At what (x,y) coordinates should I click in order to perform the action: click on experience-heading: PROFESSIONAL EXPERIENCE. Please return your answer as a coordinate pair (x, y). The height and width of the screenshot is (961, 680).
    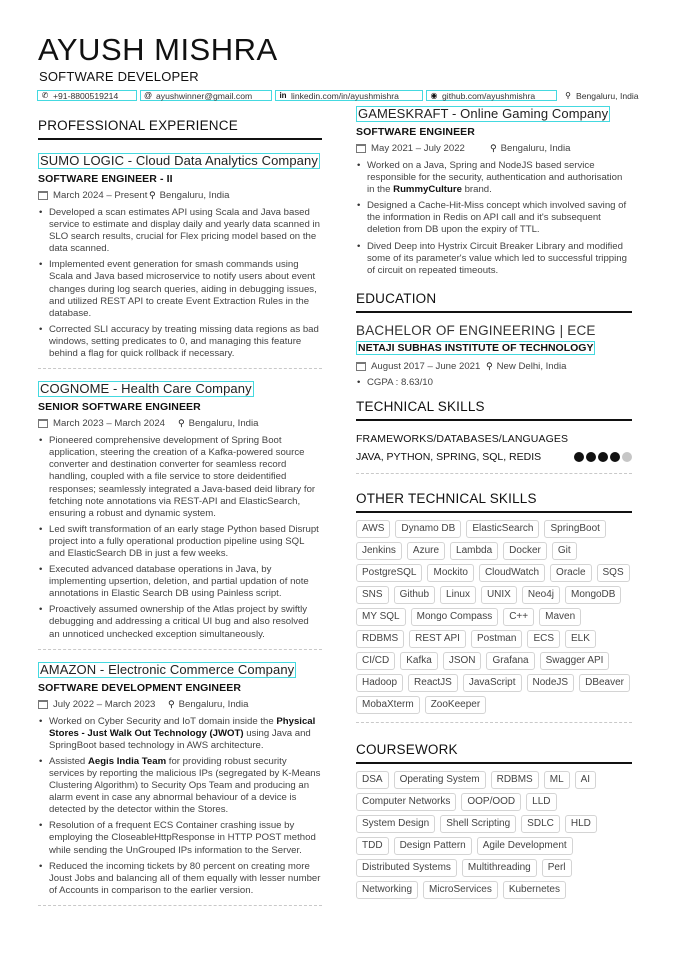
    Looking at the image, I should click on (180, 129).